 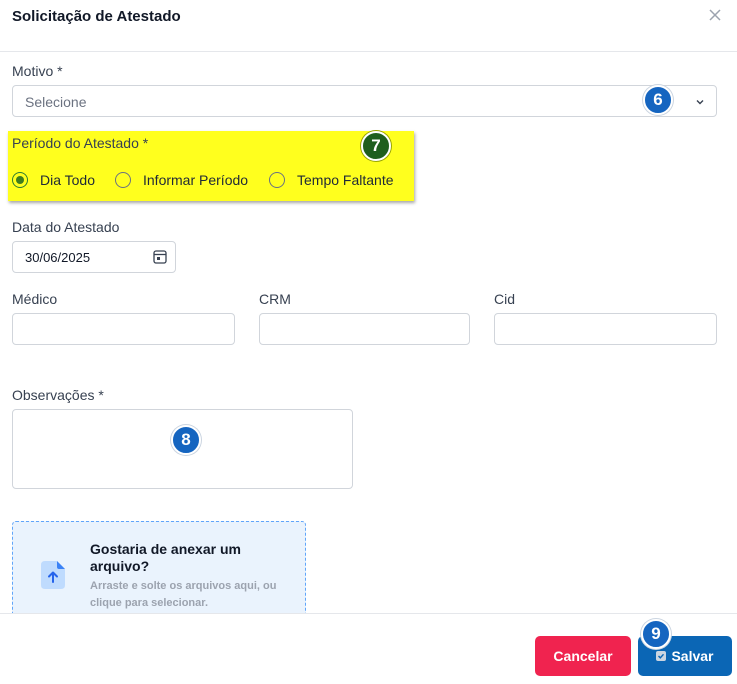 I want to click on cid-label: Cid, so click(x=505, y=299).